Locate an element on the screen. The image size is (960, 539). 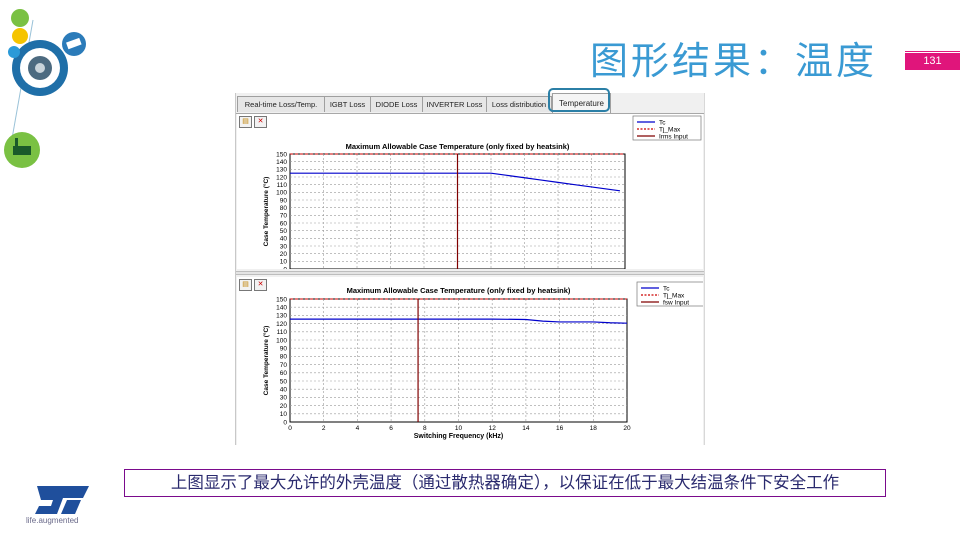
x-axis-label: Switching Frequency (kHz) is located at coordinates (458, 436).